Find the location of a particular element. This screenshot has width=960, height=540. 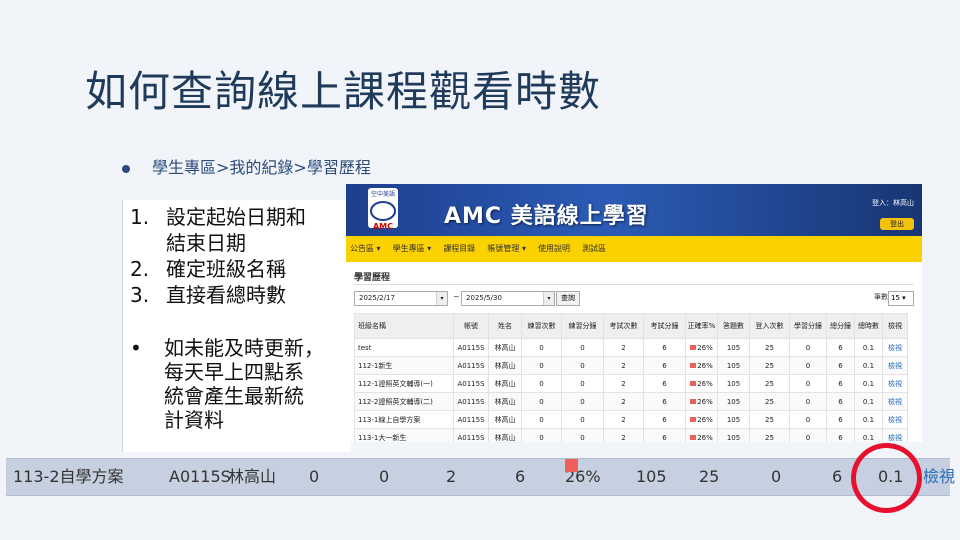

nav-item-help: 使用說明 is located at coordinates (554, 249).